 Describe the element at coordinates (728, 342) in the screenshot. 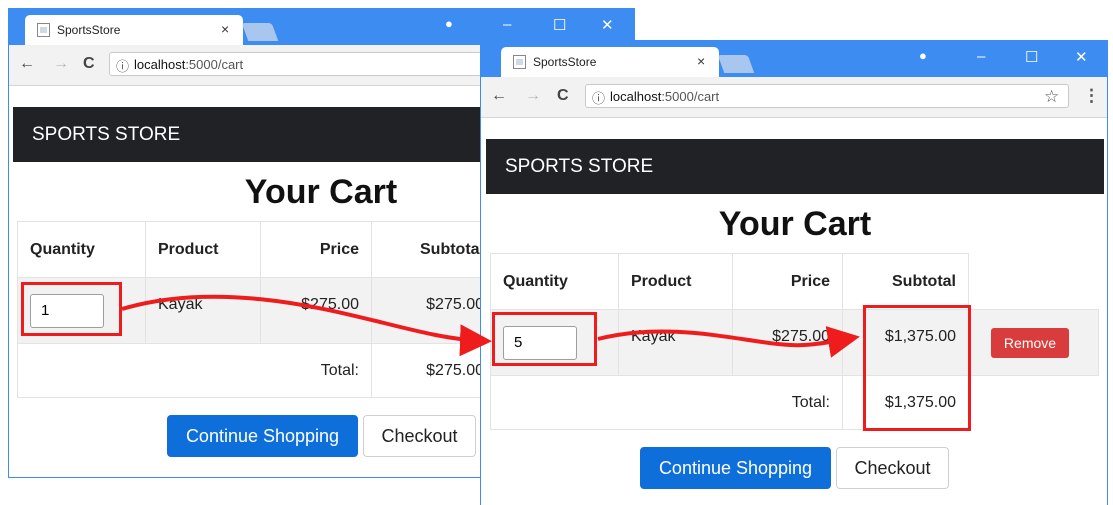

I see `arrow-subtotal` at that location.